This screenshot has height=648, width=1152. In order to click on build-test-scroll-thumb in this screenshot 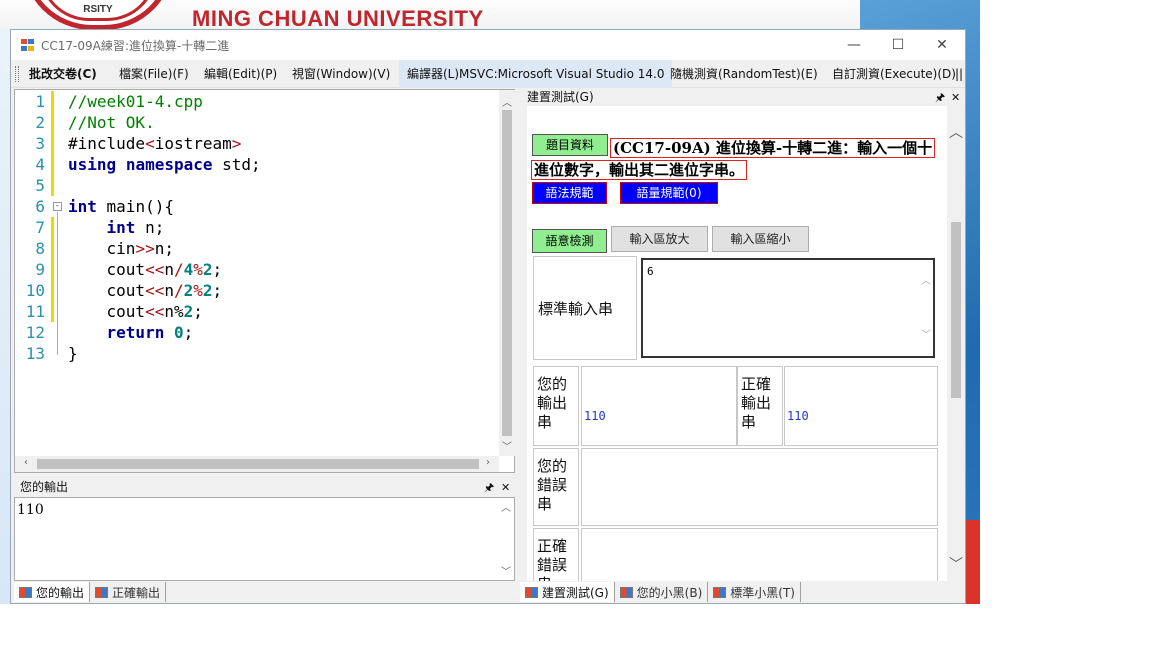, I will do `click(956, 310)`.